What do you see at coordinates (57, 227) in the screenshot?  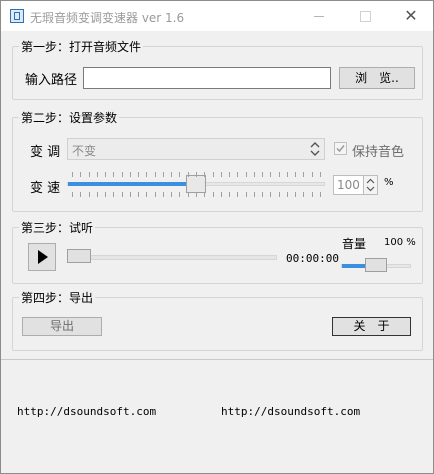 I see `step3-legend: 第三步：试听` at bounding box center [57, 227].